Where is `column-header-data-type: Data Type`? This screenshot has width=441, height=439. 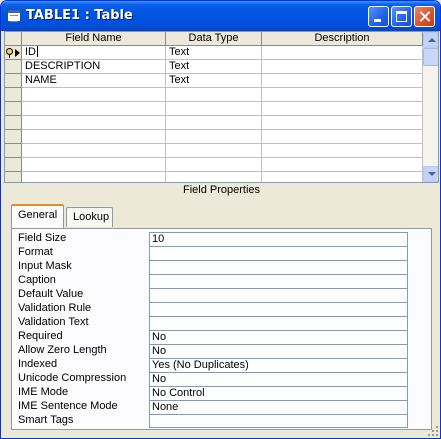 column-header-data-type: Data Type is located at coordinates (214, 39).